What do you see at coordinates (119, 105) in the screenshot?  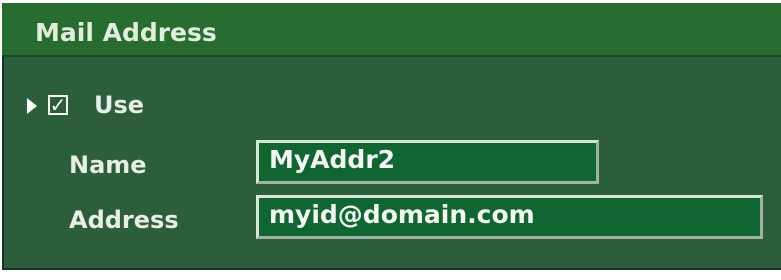 I see `use-label: Use` at bounding box center [119, 105].